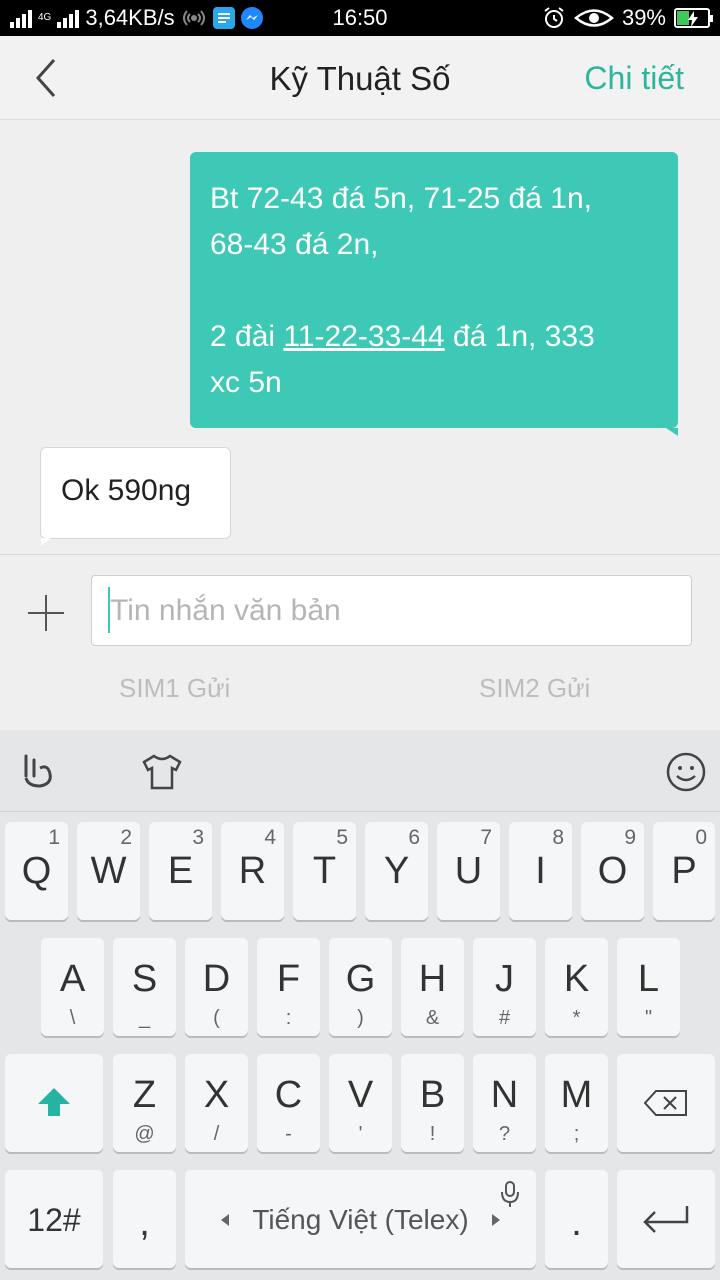 This screenshot has height=1280, width=720. I want to click on key-e: 3E, so click(180, 871).